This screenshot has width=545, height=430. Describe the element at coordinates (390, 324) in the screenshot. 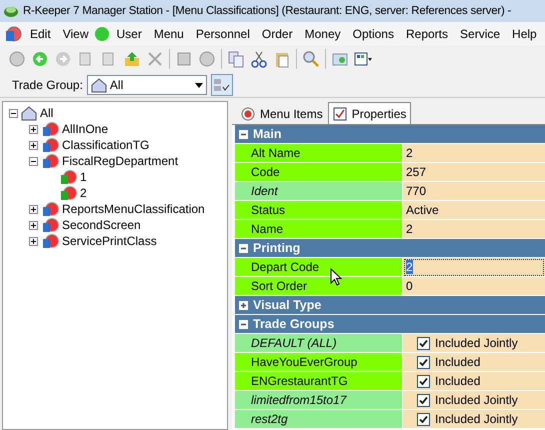

I see `group-header: Trade Groups` at that location.